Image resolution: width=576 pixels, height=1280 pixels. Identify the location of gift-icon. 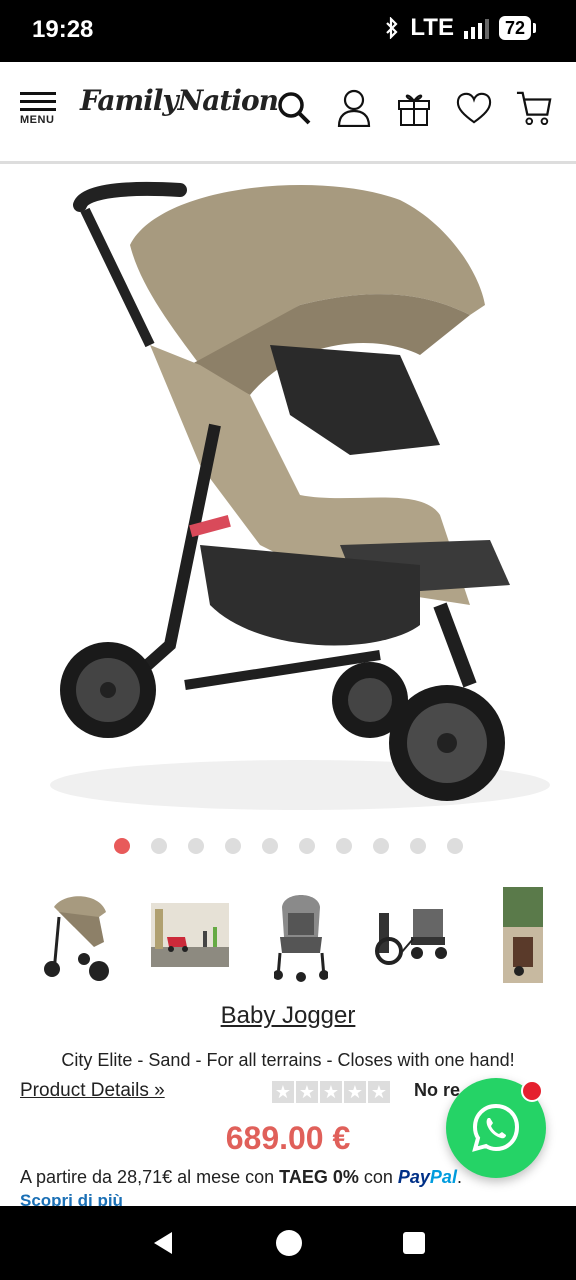
(414, 108).